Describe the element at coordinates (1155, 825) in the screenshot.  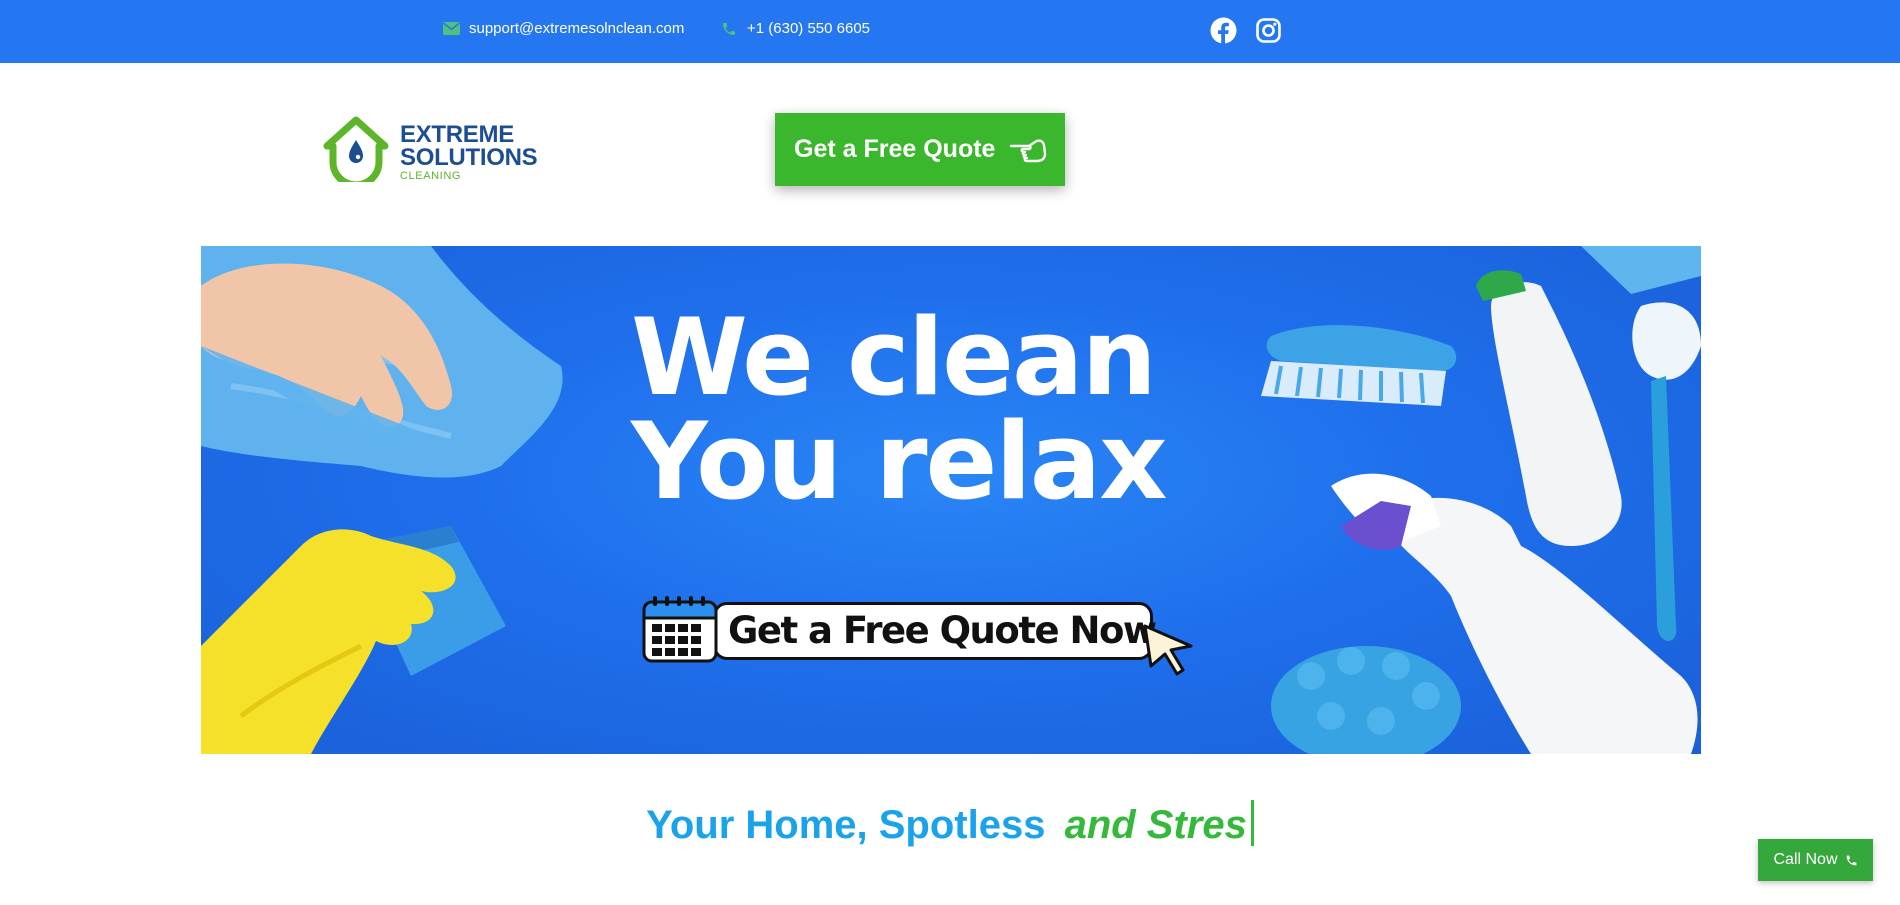
I see `tagline-typed: and Stres` at that location.